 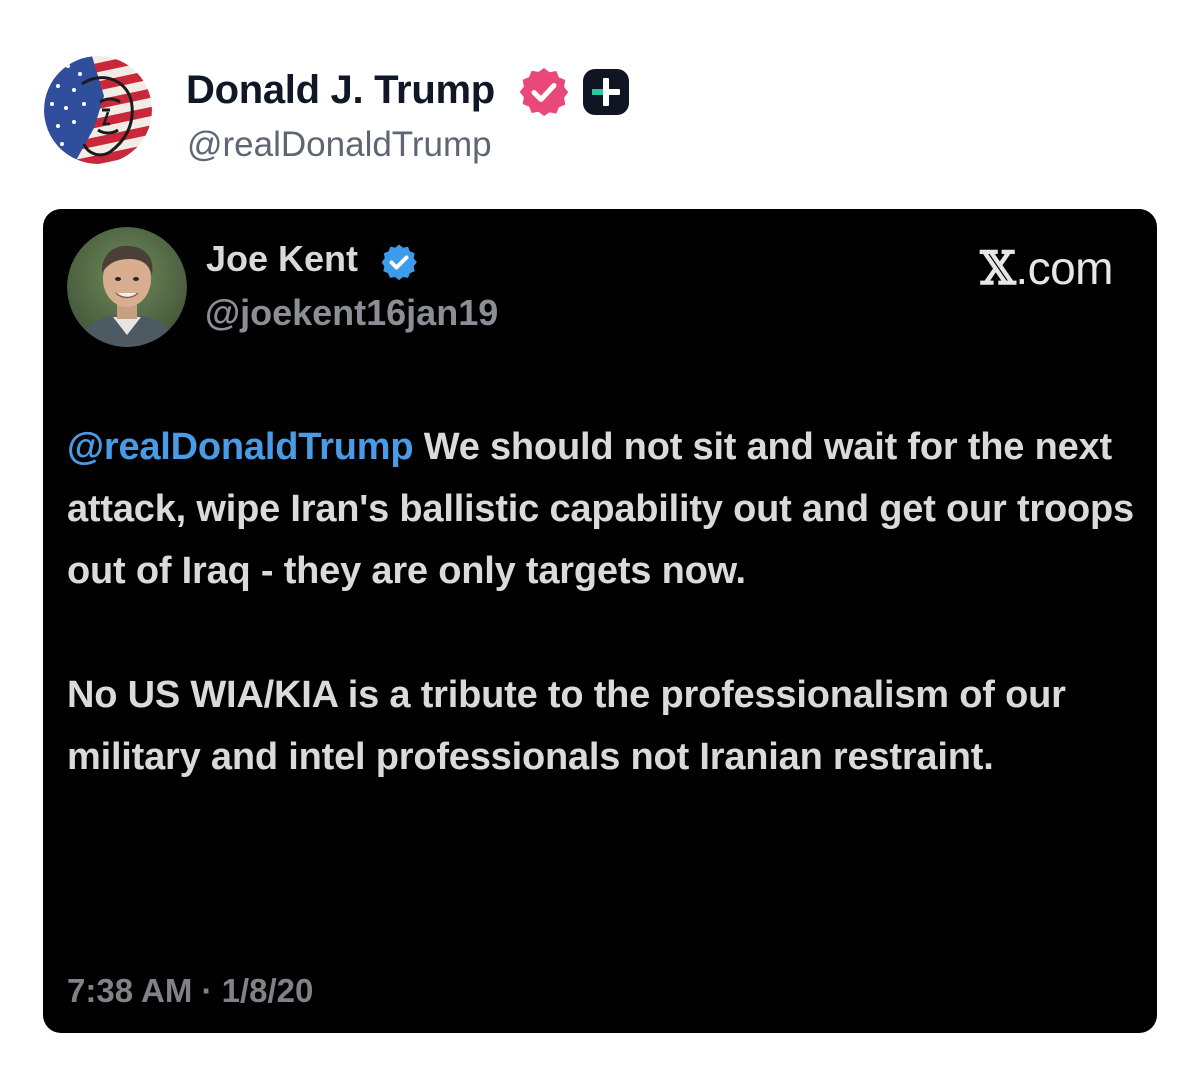 What do you see at coordinates (606, 92) in the screenshot?
I see `plus-badge-icon` at bounding box center [606, 92].